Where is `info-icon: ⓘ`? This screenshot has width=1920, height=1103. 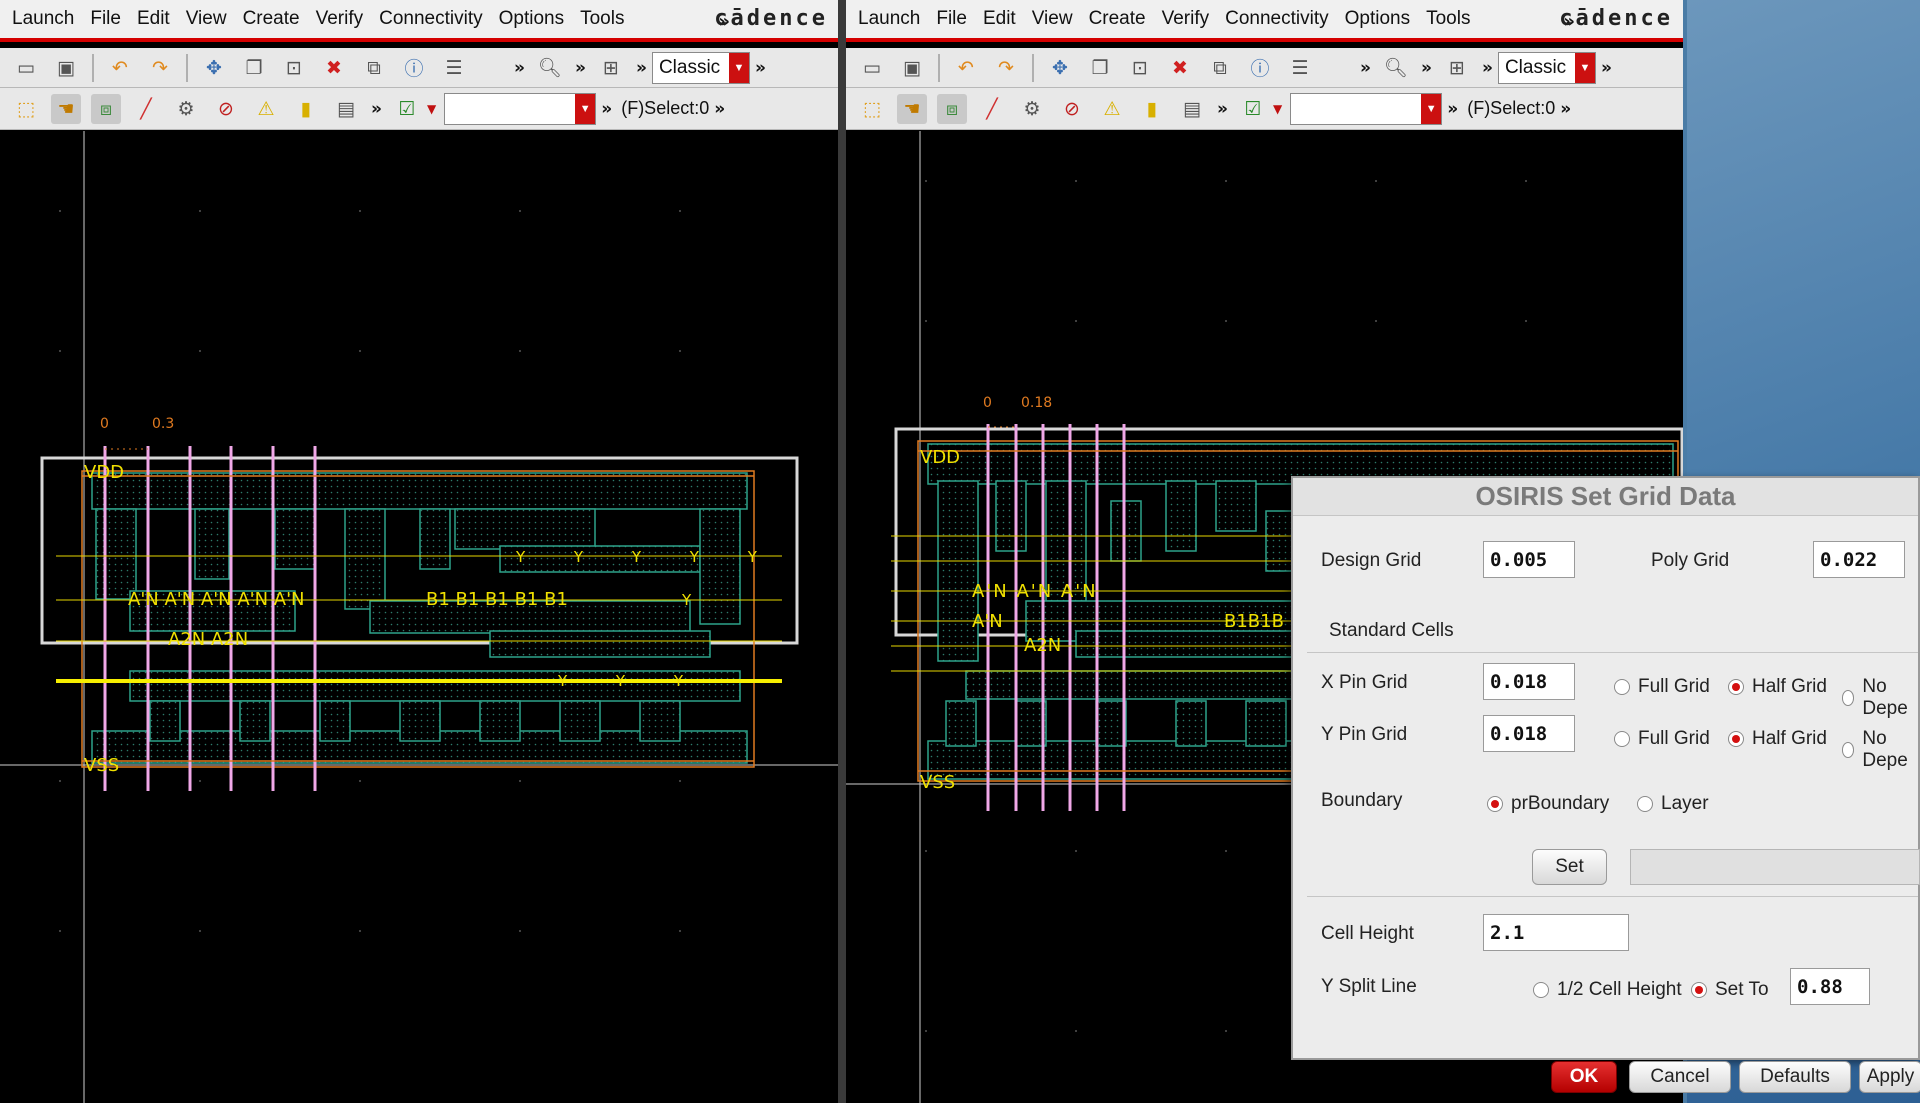 info-icon: ⓘ is located at coordinates (1260, 68).